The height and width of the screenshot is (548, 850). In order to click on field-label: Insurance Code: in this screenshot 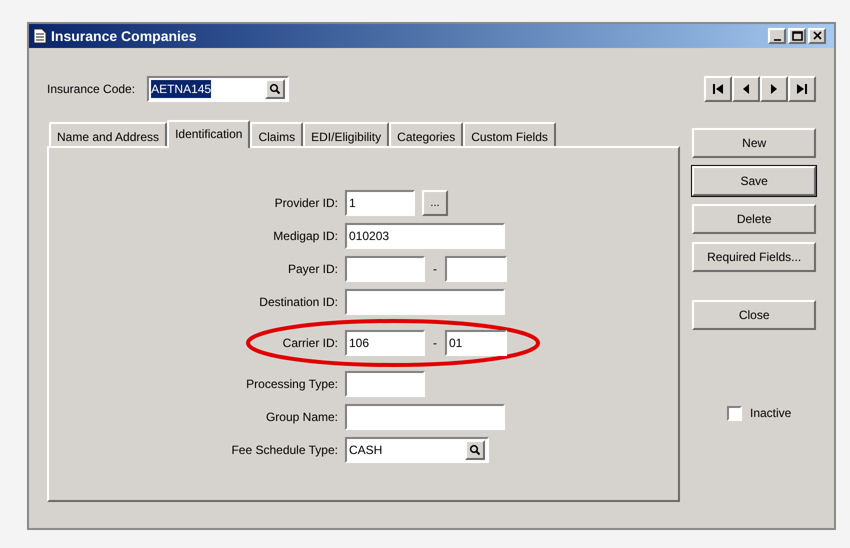, I will do `click(91, 89)`.